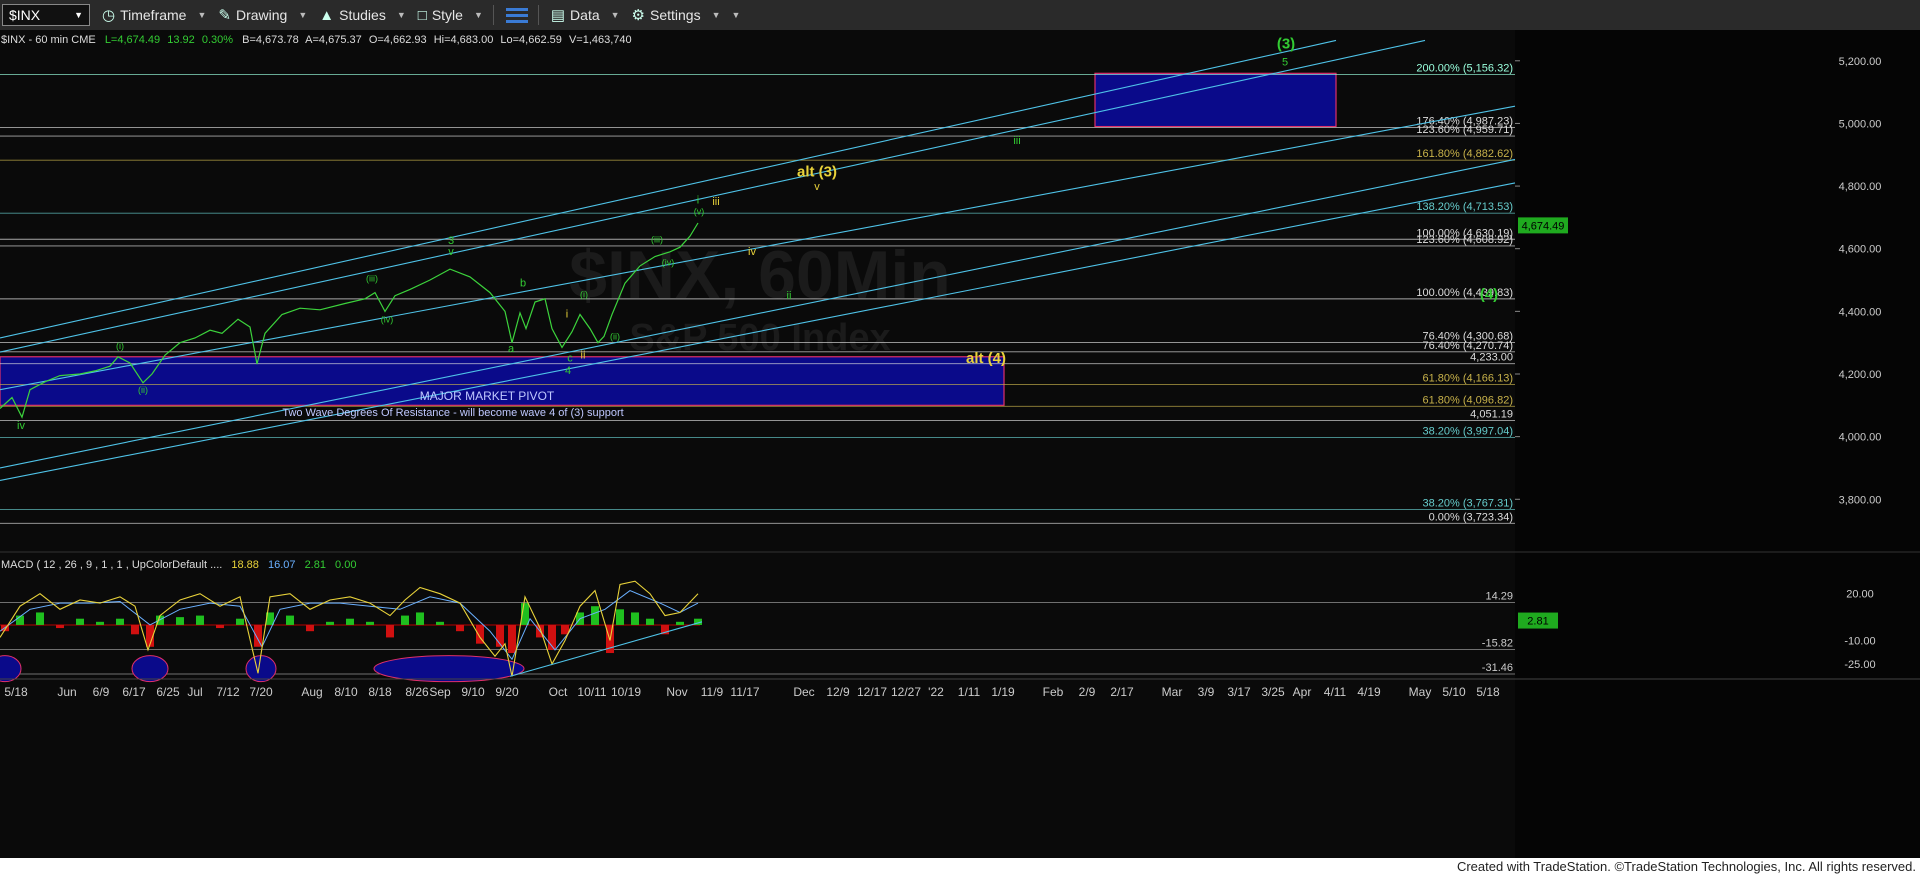  I want to click on time-tick-label: 7/12, so click(228, 692).